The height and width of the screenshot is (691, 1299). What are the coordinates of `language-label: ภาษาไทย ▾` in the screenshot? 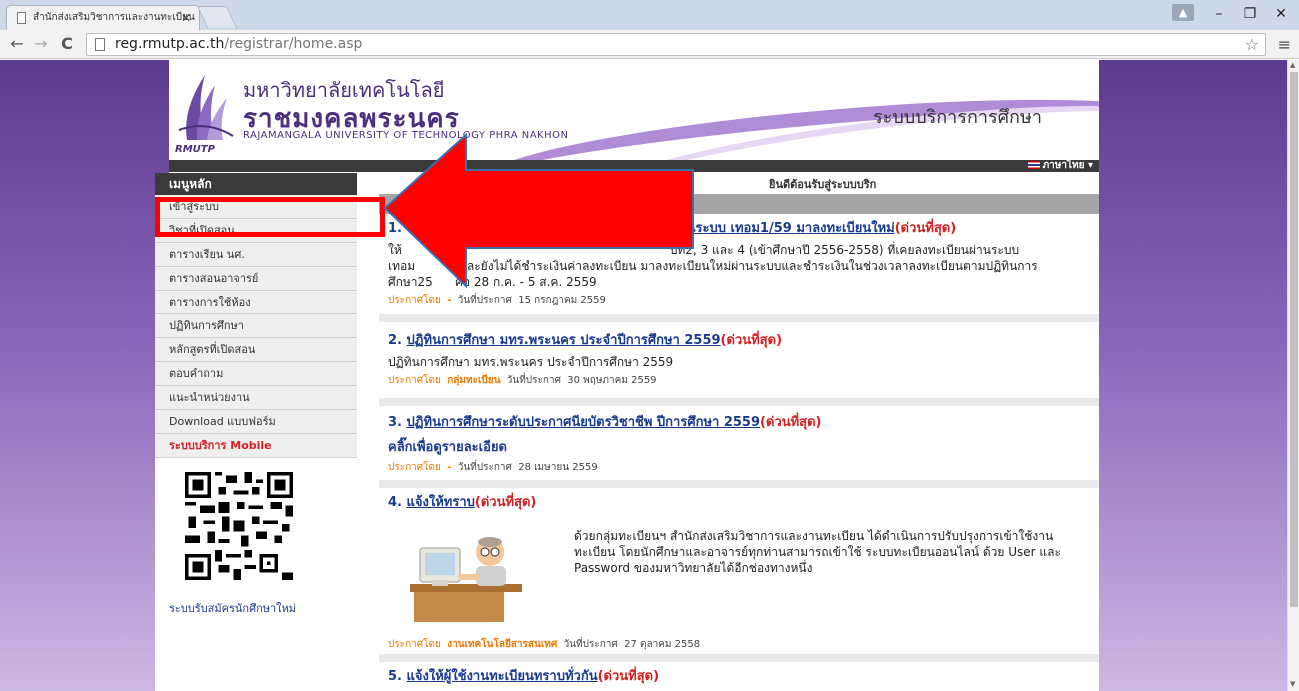 It's located at (1067, 165).